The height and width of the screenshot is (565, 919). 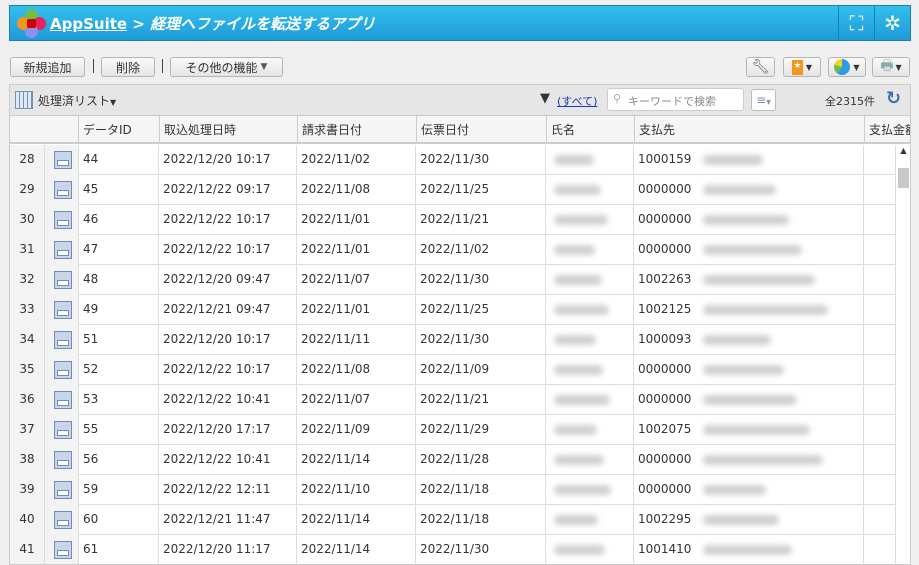 What do you see at coordinates (27, 190) in the screenshot?
I see `row-number: 29` at bounding box center [27, 190].